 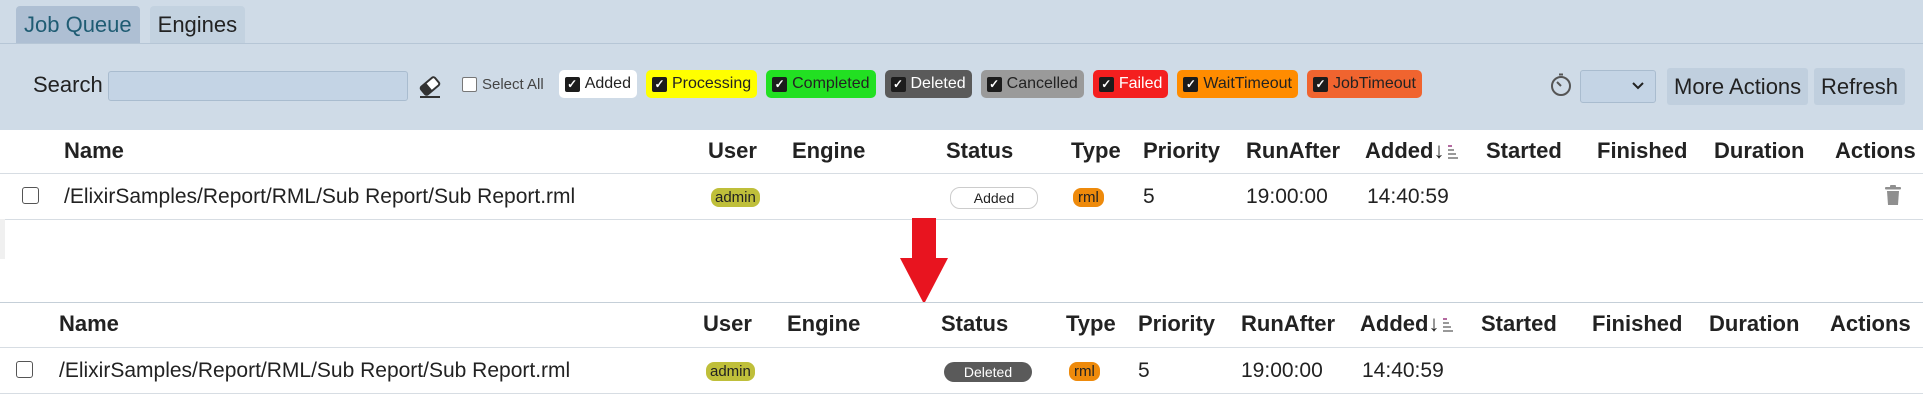 I want to click on filter-added-label: Added, so click(x=607, y=83).